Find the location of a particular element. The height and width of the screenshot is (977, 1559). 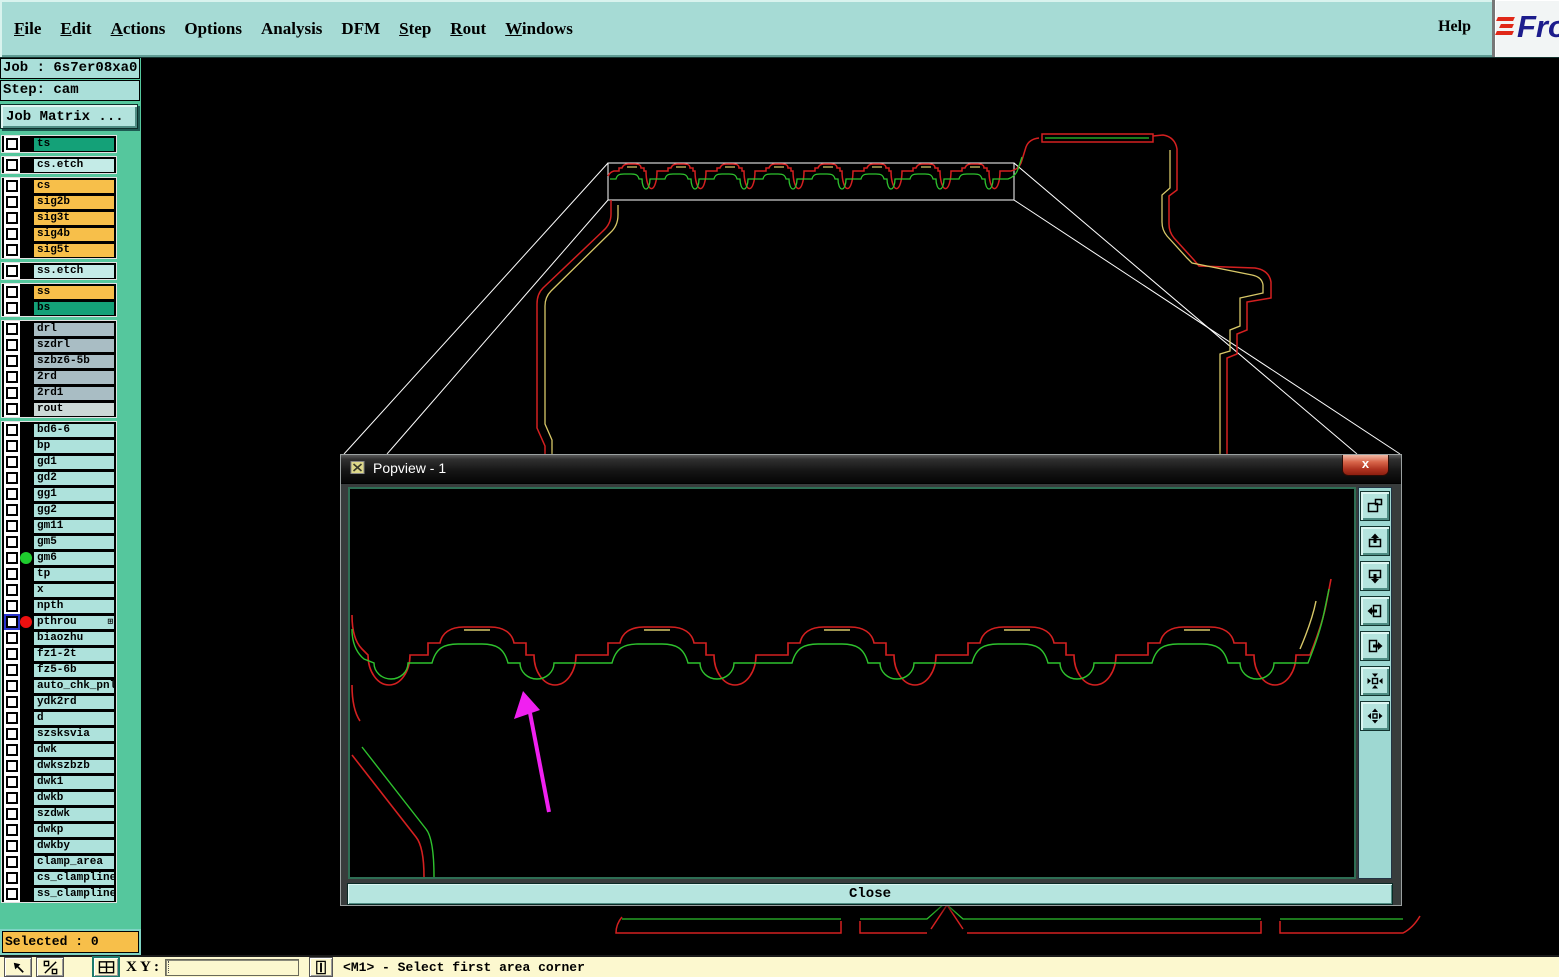

layer-checkbox-sig4b is located at coordinates (12, 234).